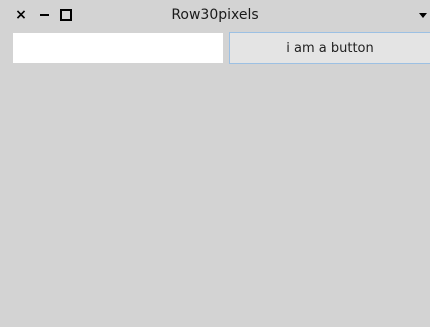 The width and height of the screenshot is (430, 327). I want to click on maximize-button, so click(66, 15).